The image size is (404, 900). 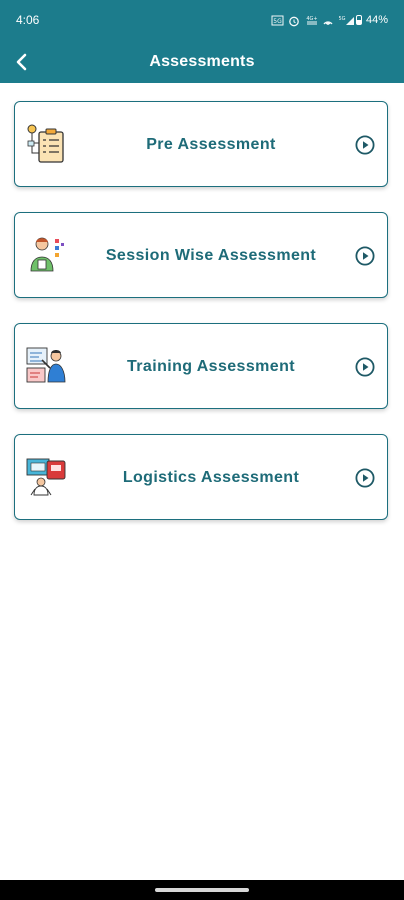 I want to click on checklist-icon, so click(x=45, y=143).